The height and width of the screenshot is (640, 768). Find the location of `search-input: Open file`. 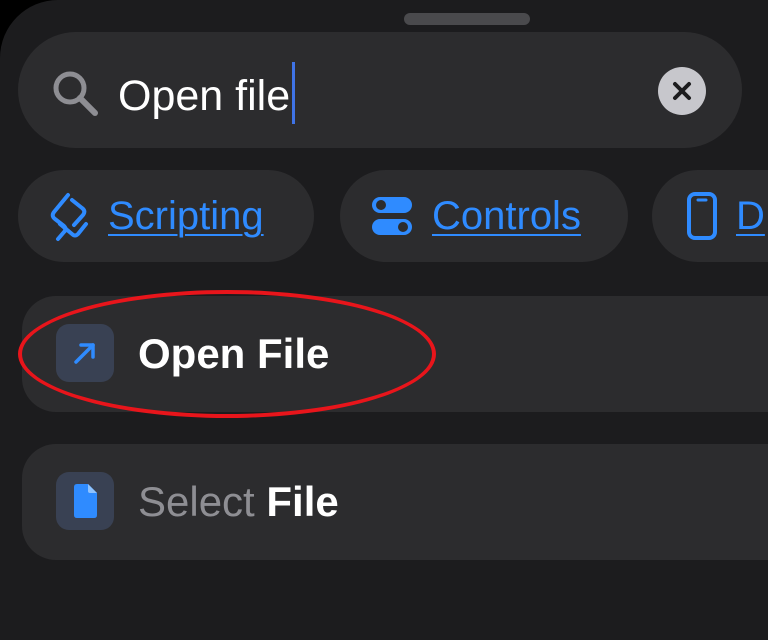

search-input: Open file is located at coordinates (207, 93).